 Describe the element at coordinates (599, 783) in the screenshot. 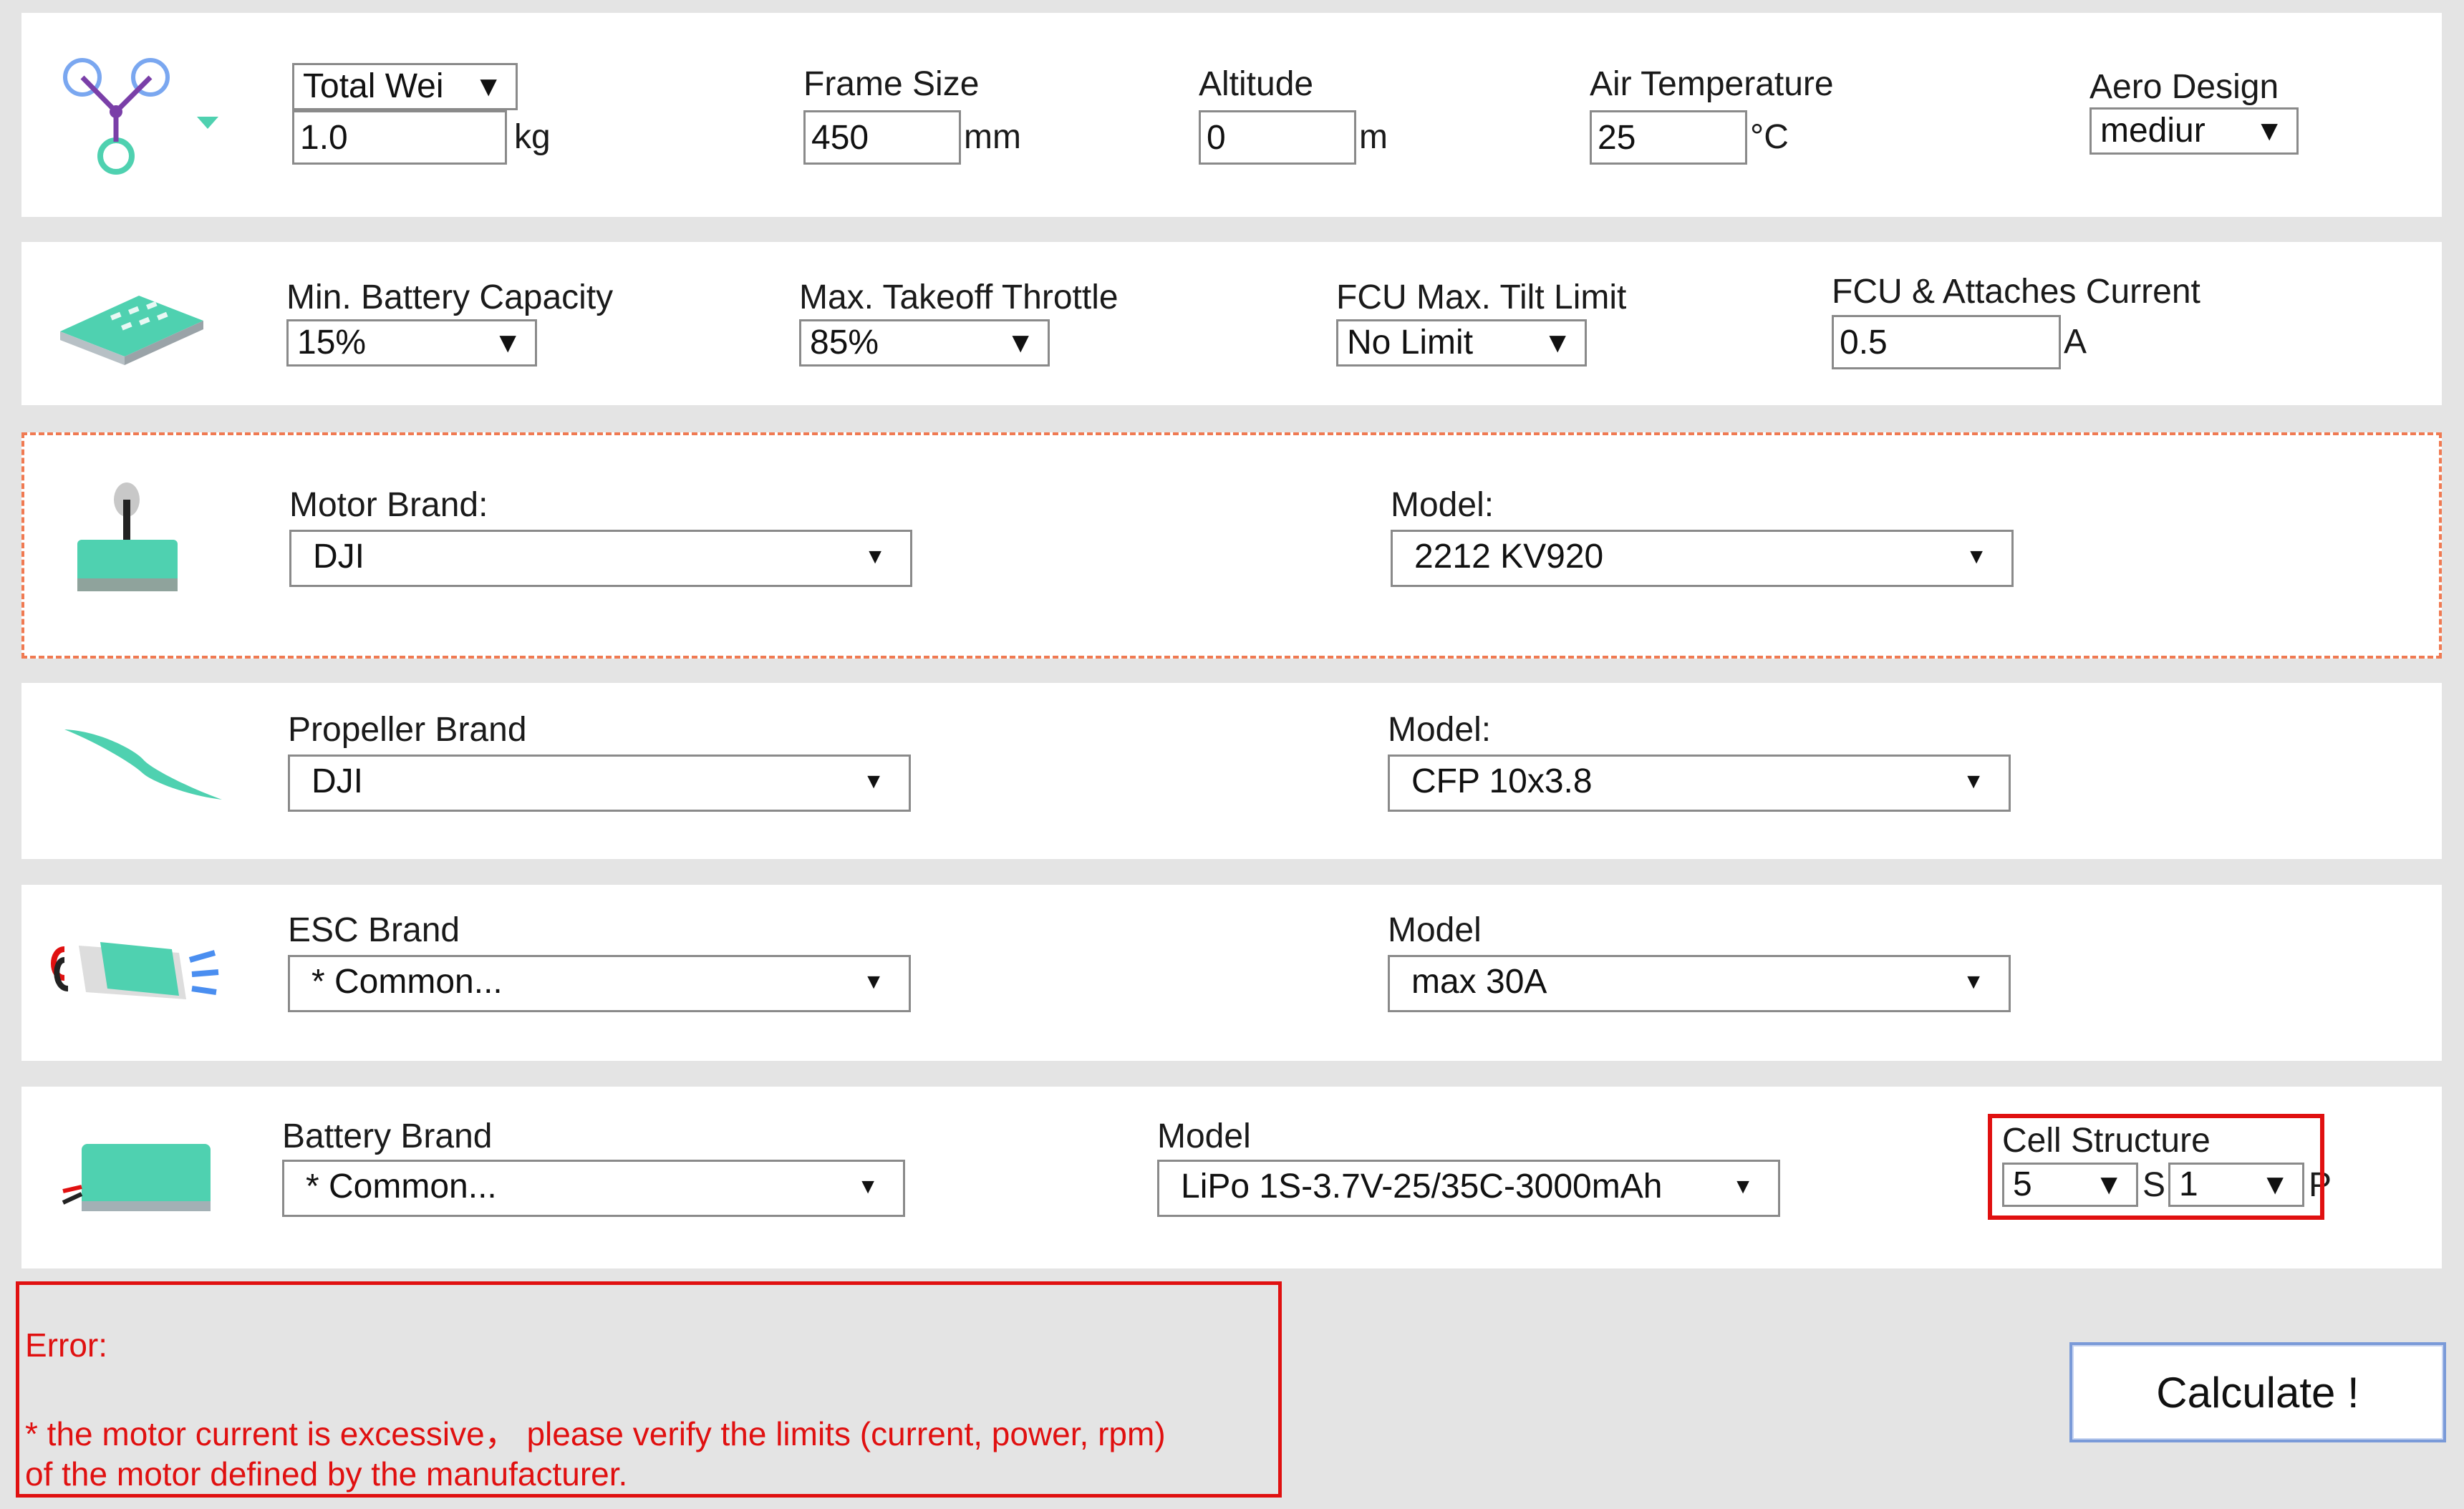

I see `propeller-brand-select: DJI ▼` at that location.